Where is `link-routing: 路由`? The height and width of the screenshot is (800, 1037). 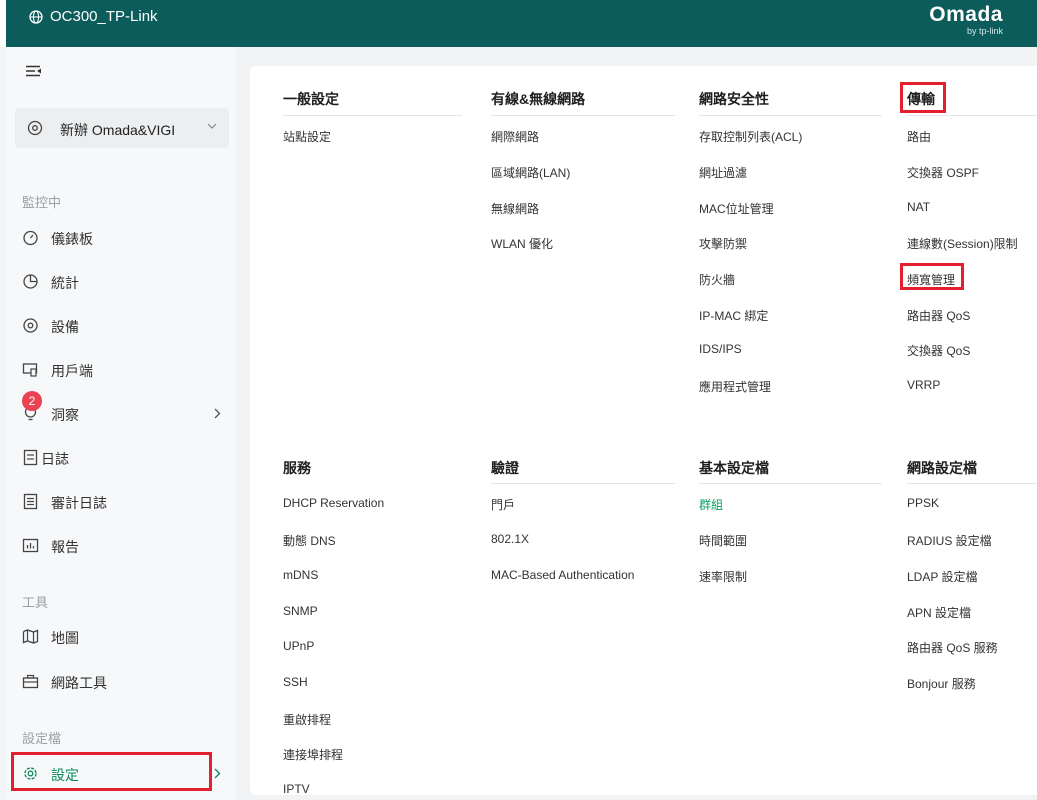 link-routing: 路由 is located at coordinates (919, 136).